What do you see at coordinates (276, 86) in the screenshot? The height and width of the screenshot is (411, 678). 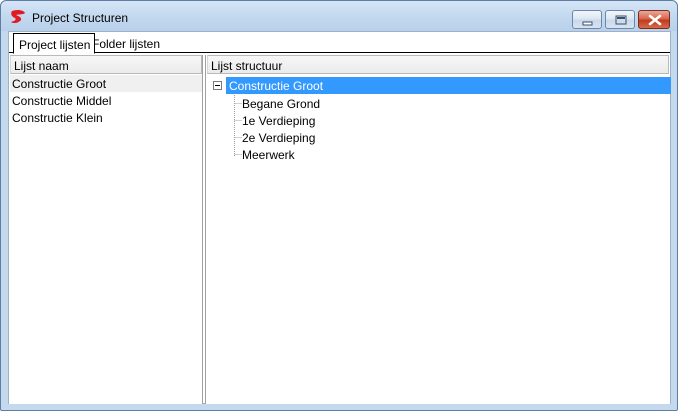 I see `tree-node-root-label: Constructie Groot` at bounding box center [276, 86].